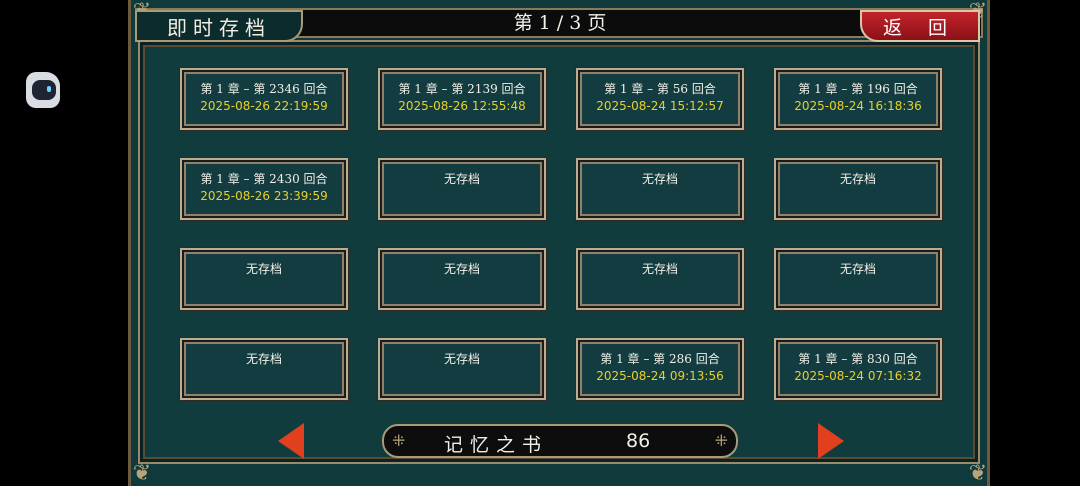  I want to click on prev-page-arrow-icon, so click(291, 441).